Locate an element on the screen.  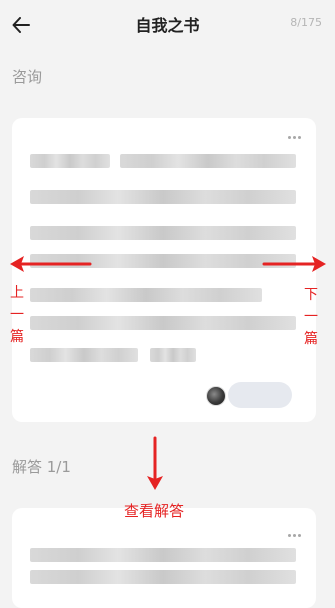
prev-article-annotation: 上 一 篇 is located at coordinates (17, 315).